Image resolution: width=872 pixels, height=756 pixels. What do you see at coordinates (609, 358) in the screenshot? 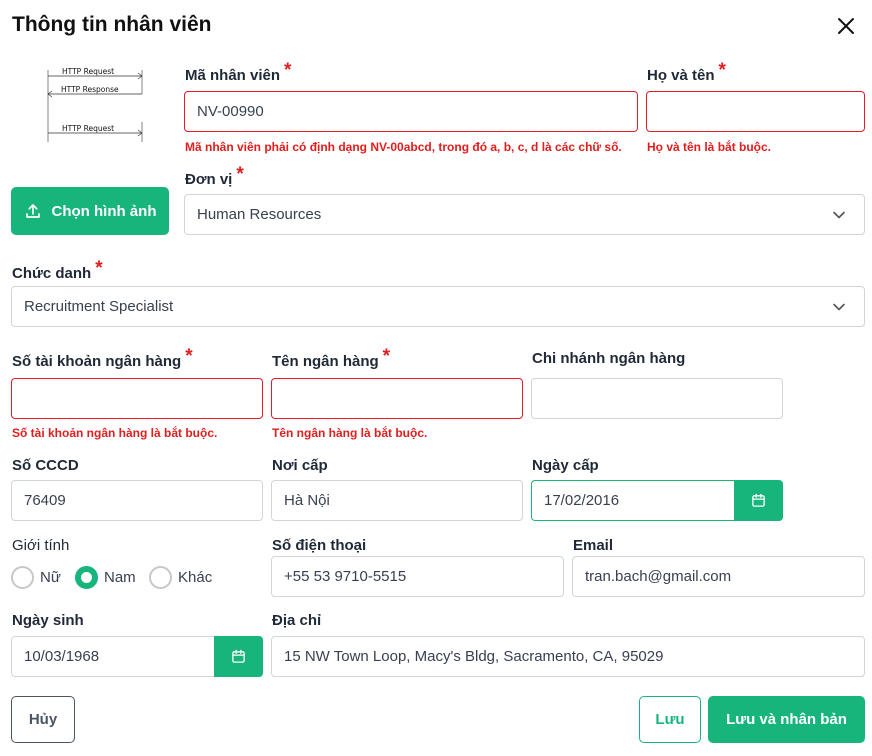
I see `bank-branch-label: Chi nhánh ngân hàng` at bounding box center [609, 358].